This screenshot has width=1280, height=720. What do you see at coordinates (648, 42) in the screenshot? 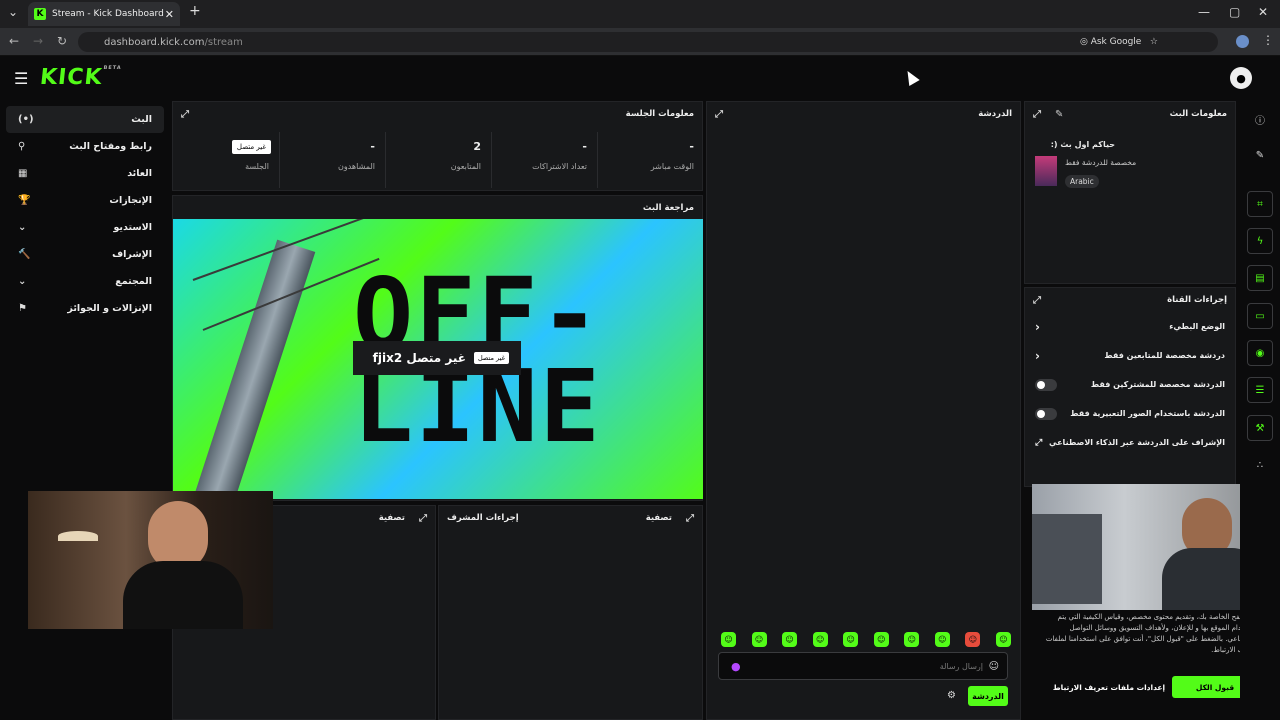
I see `url-field: dashboard.kick.com/stream ◎ Ask Google ☆` at bounding box center [648, 42].